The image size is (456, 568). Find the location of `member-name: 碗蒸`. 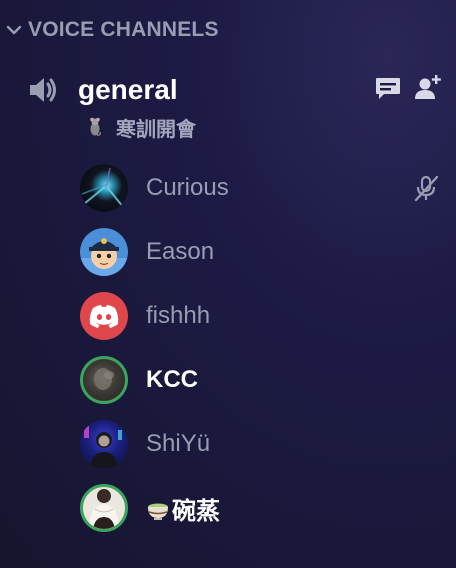

member-name: 碗蒸 is located at coordinates (183, 508).